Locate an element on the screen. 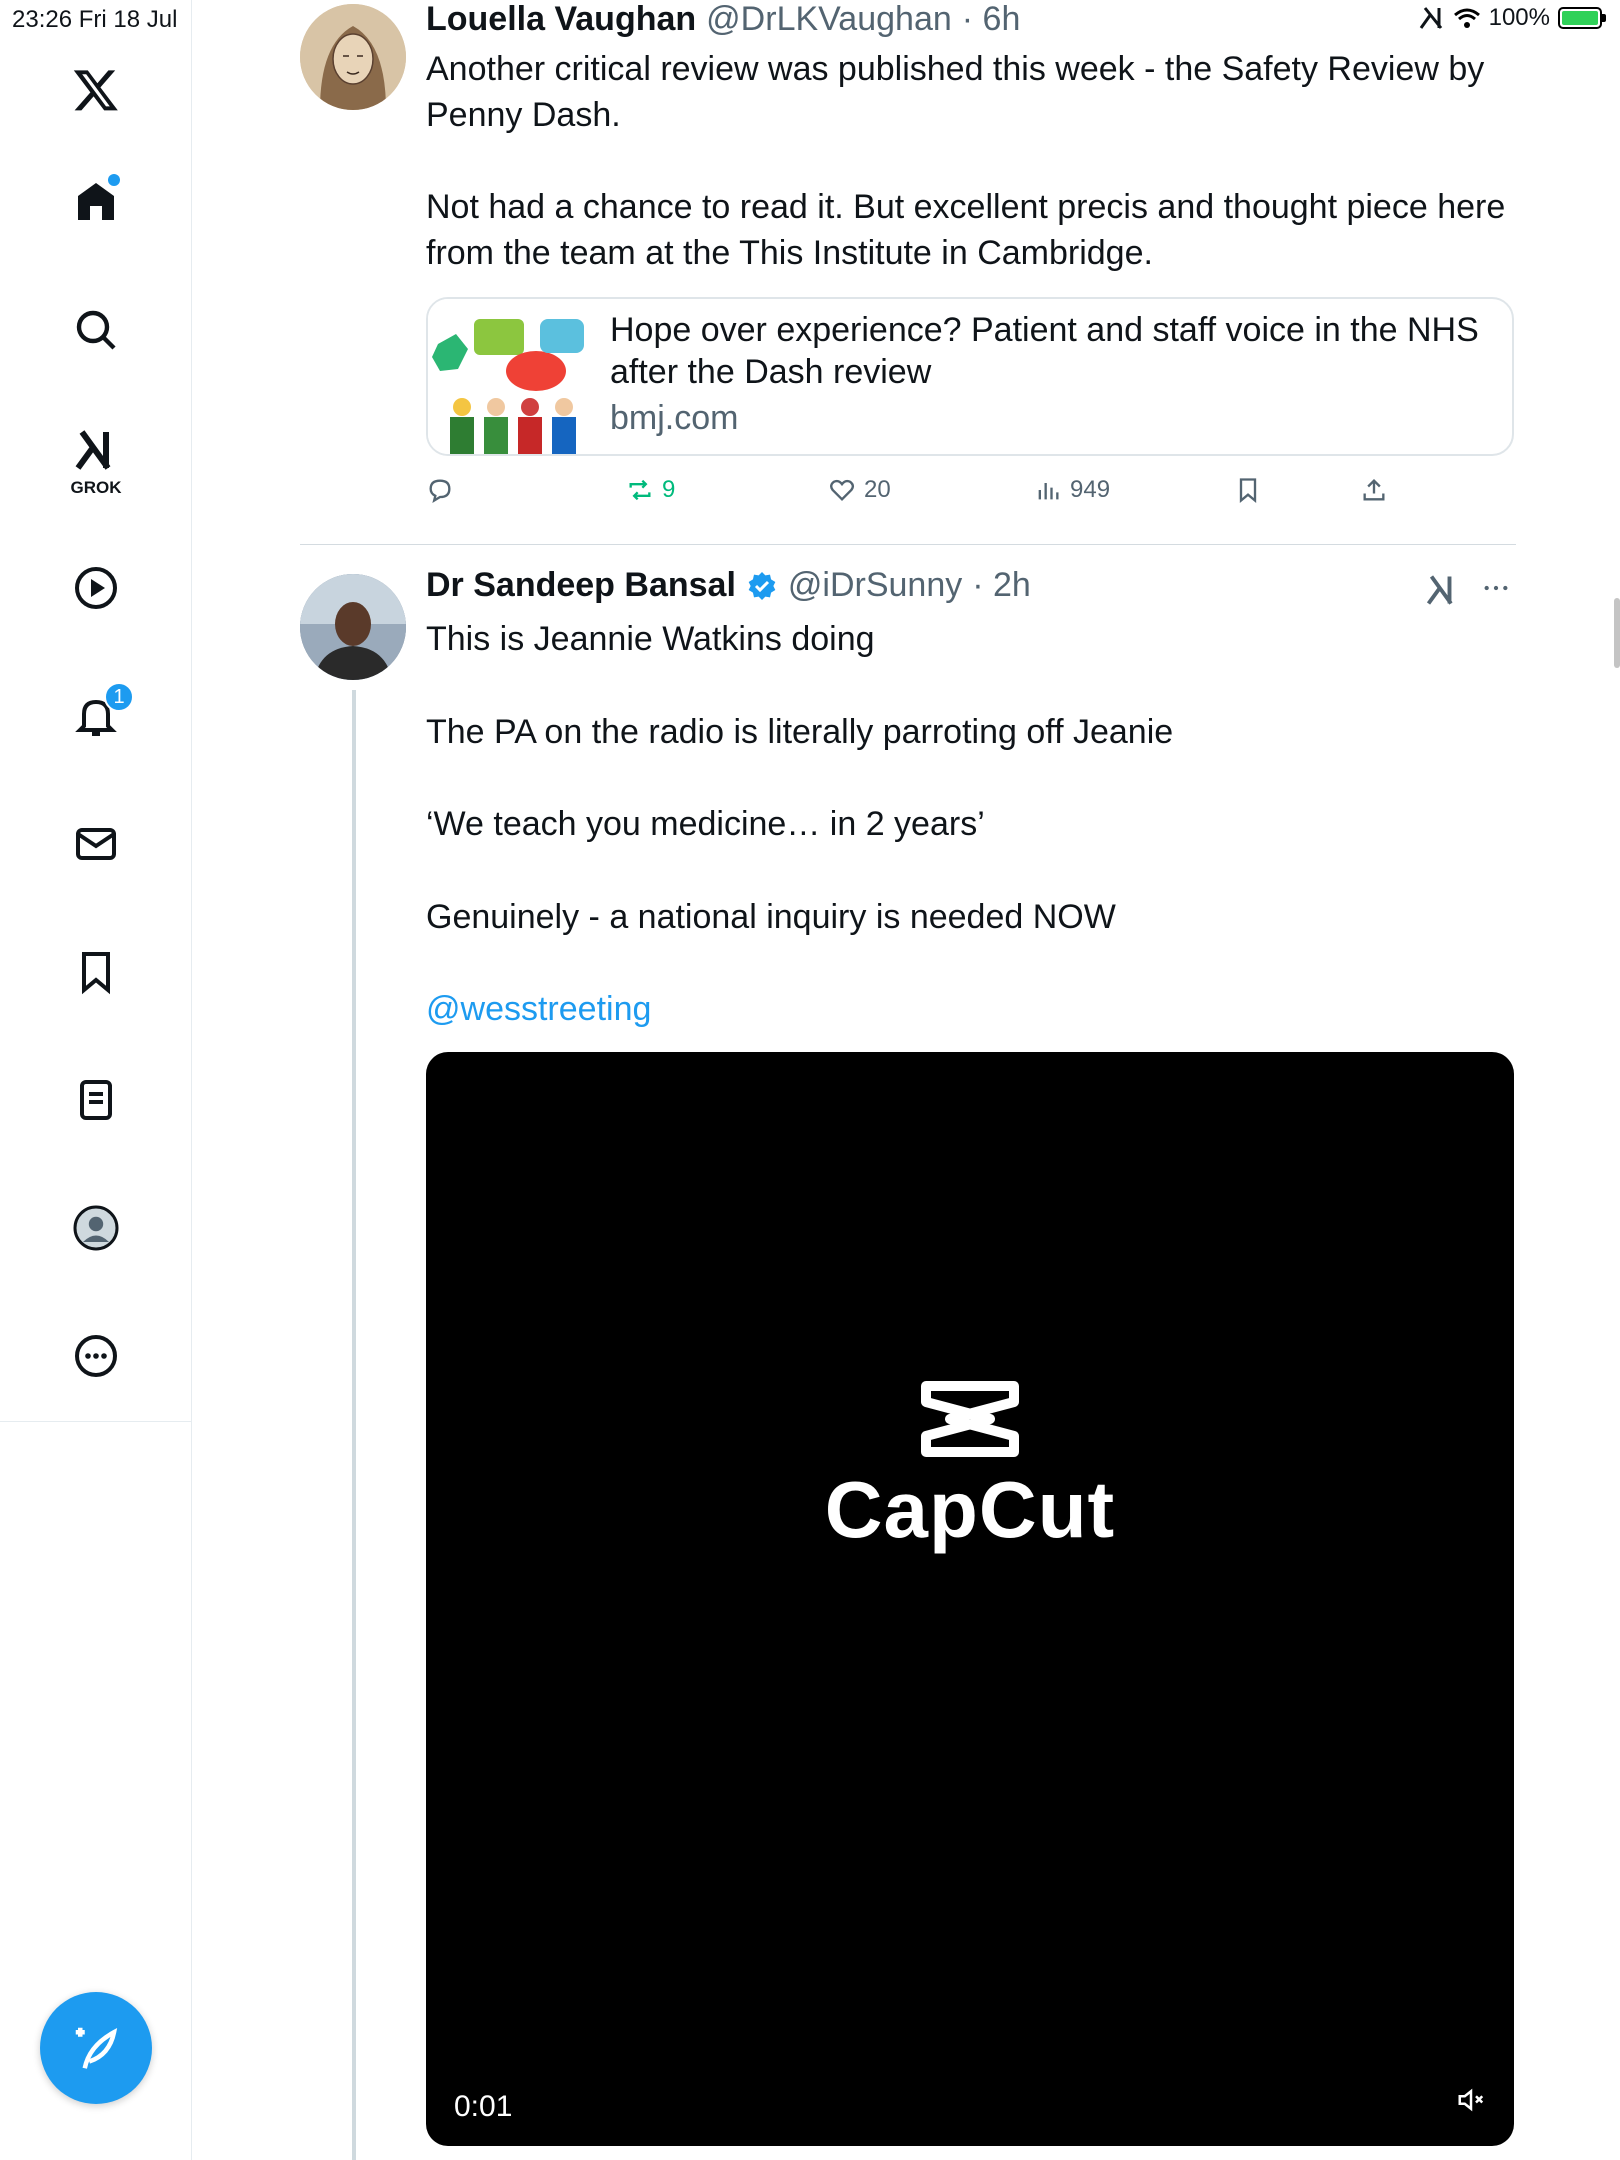 The image size is (1620, 2160). author-name: Dr Sandeep Bansal is located at coordinates (581, 585).